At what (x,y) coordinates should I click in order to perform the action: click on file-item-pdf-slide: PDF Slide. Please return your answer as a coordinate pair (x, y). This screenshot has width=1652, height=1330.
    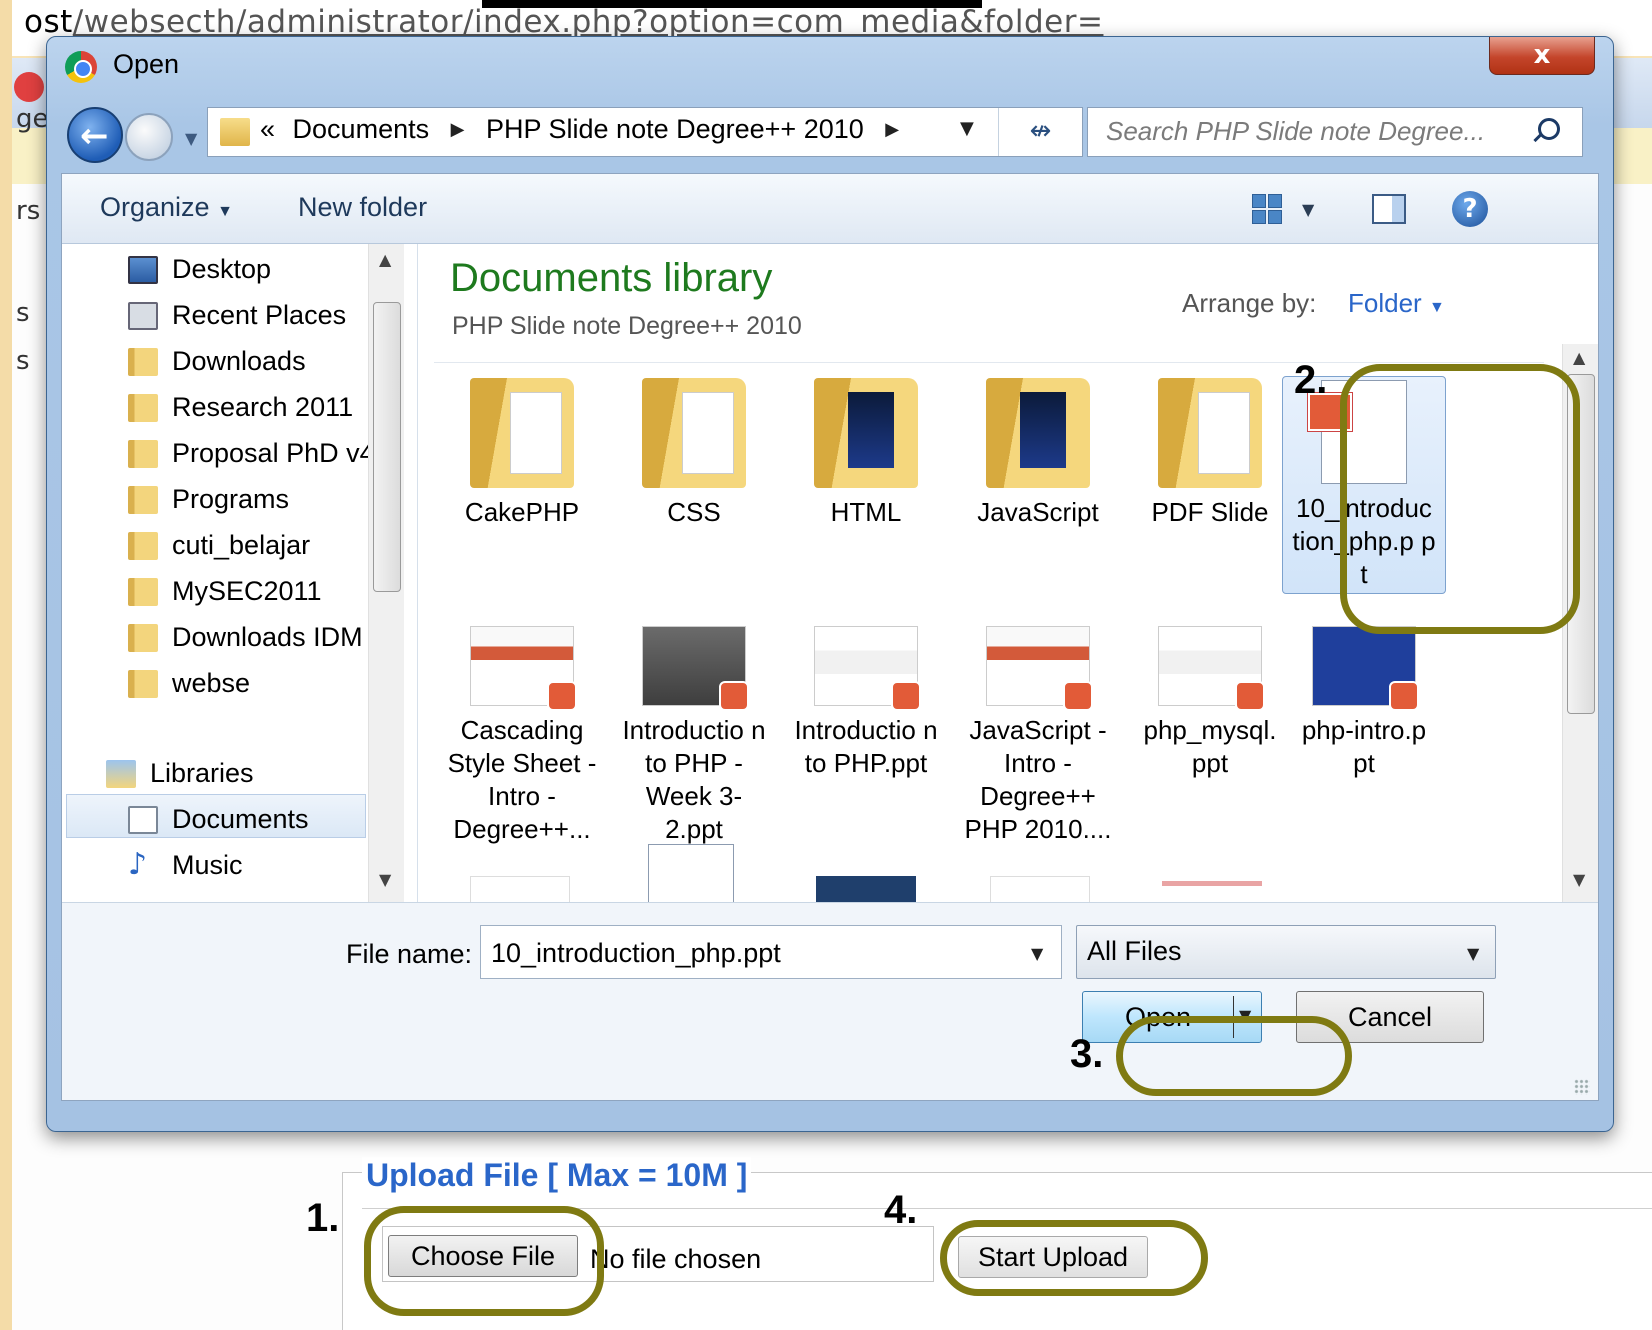
    Looking at the image, I should click on (1210, 453).